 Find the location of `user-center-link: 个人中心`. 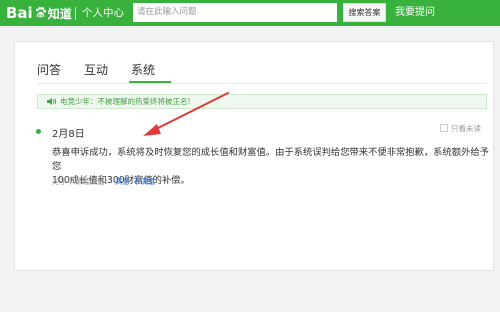

user-center-link: 个人中心 is located at coordinates (103, 13).